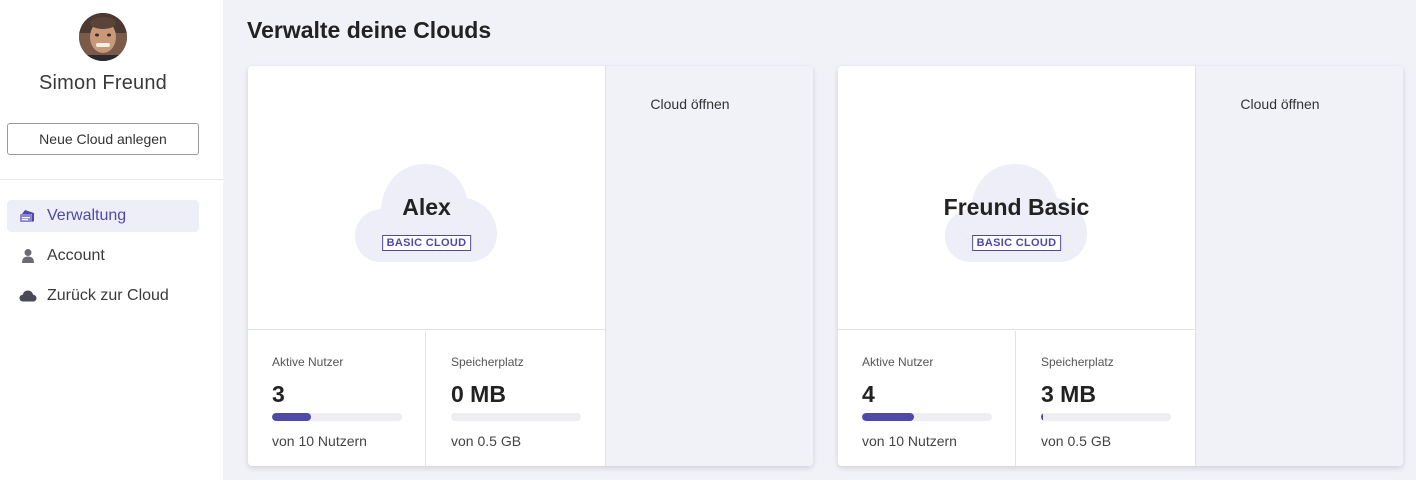 Image resolution: width=1416 pixels, height=480 pixels. I want to click on stat-value: 3 MB, so click(1068, 394).